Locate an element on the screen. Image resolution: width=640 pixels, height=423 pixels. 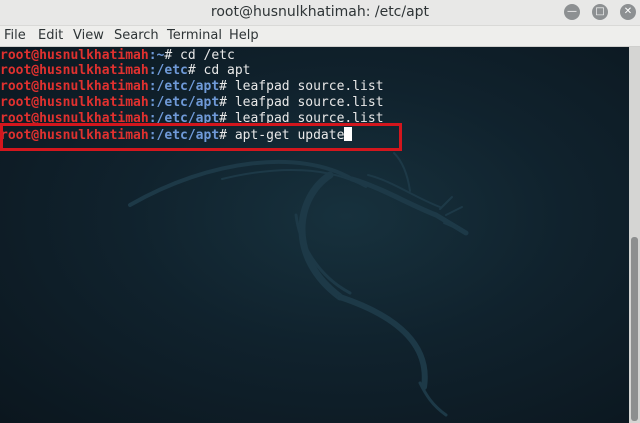
title-bar: root@husnulkhatimah: /etc/apt — □ ✕ is located at coordinates (320, 13).